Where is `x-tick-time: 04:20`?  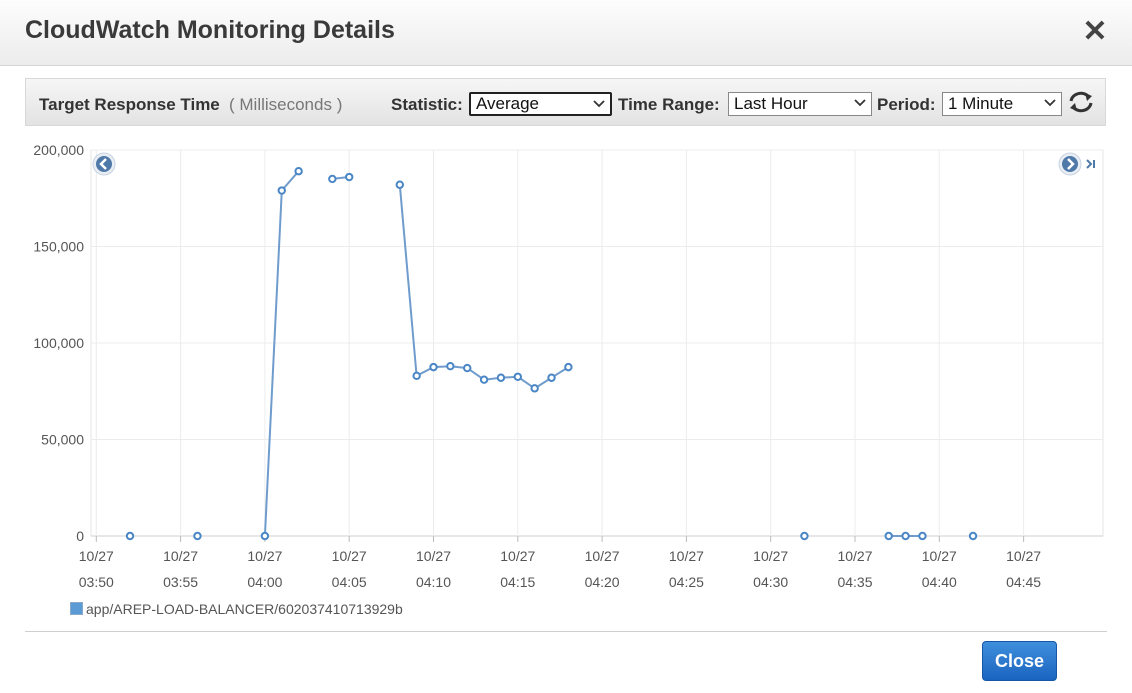 x-tick-time: 04:20 is located at coordinates (602, 582).